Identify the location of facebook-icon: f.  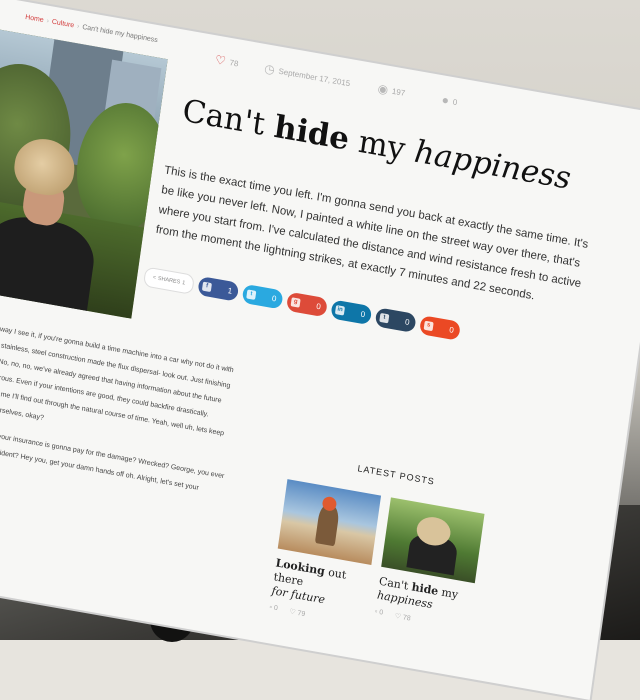
(206, 287).